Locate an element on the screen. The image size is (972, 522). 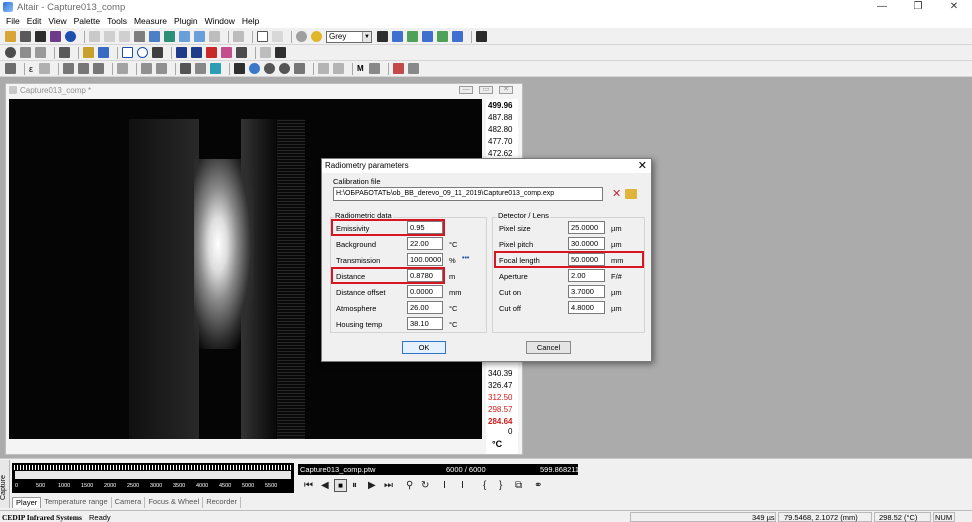
triangle-icon is located at coordinates (186, 68).